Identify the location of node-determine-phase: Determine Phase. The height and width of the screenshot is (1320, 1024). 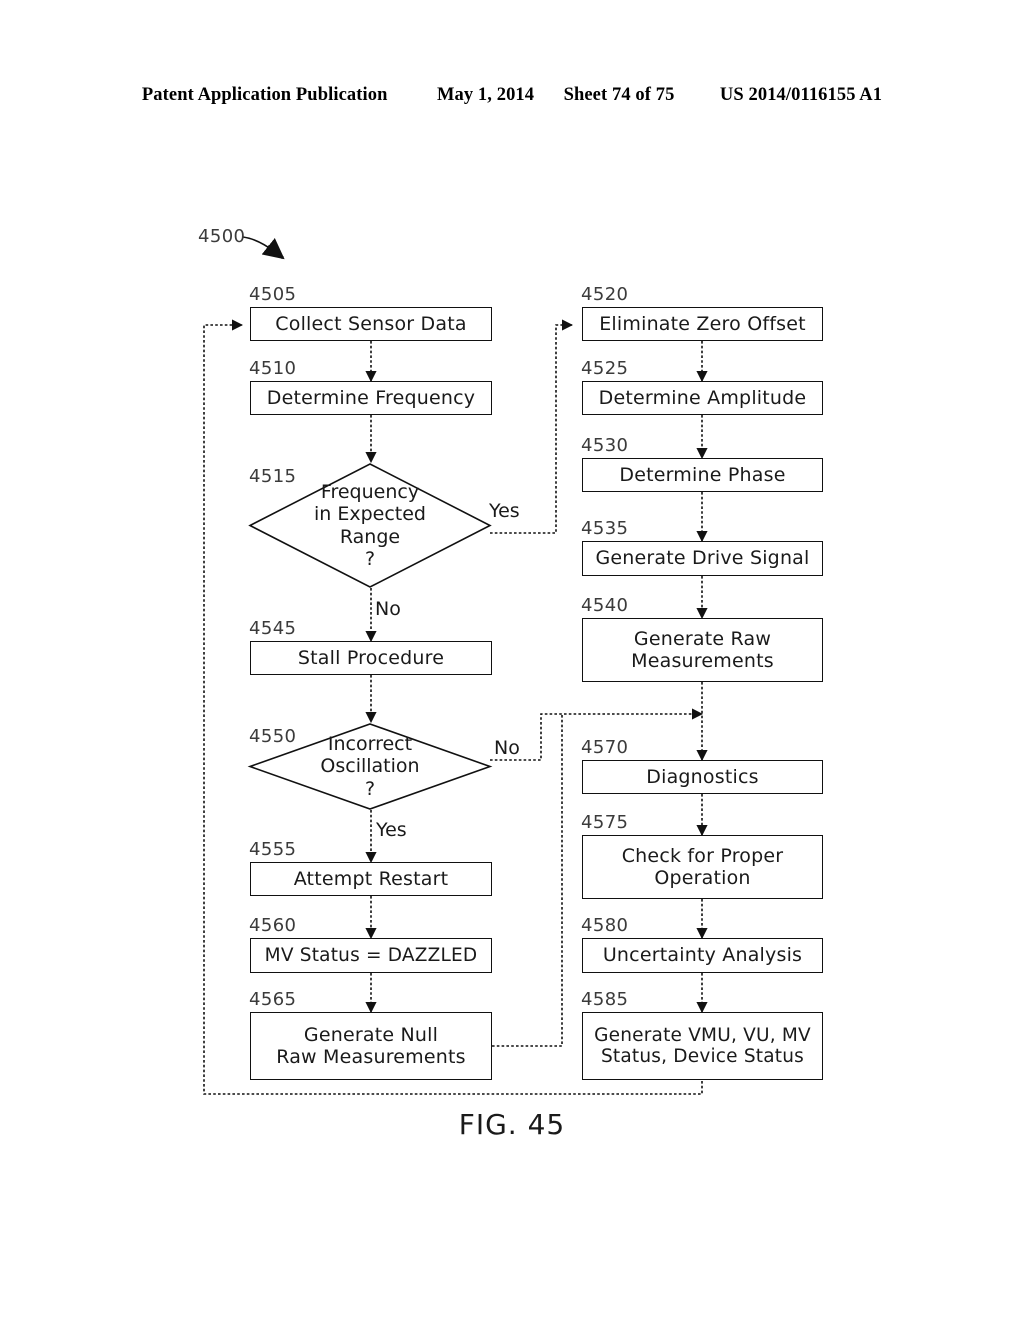
(702, 475).